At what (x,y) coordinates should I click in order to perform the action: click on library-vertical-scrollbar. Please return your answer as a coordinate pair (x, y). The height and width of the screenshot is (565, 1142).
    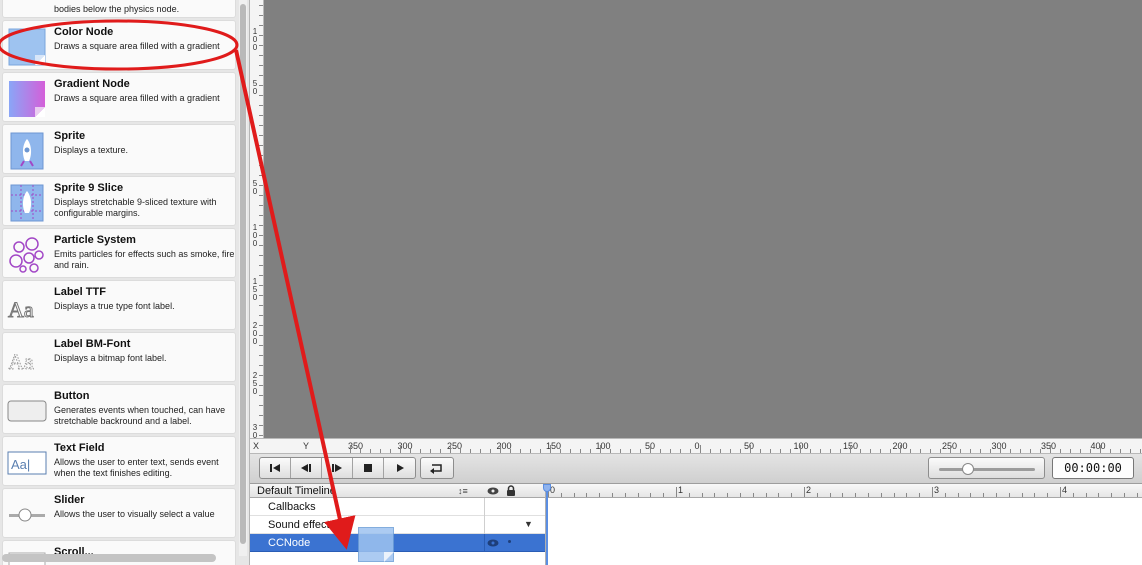
    Looking at the image, I should click on (243, 278).